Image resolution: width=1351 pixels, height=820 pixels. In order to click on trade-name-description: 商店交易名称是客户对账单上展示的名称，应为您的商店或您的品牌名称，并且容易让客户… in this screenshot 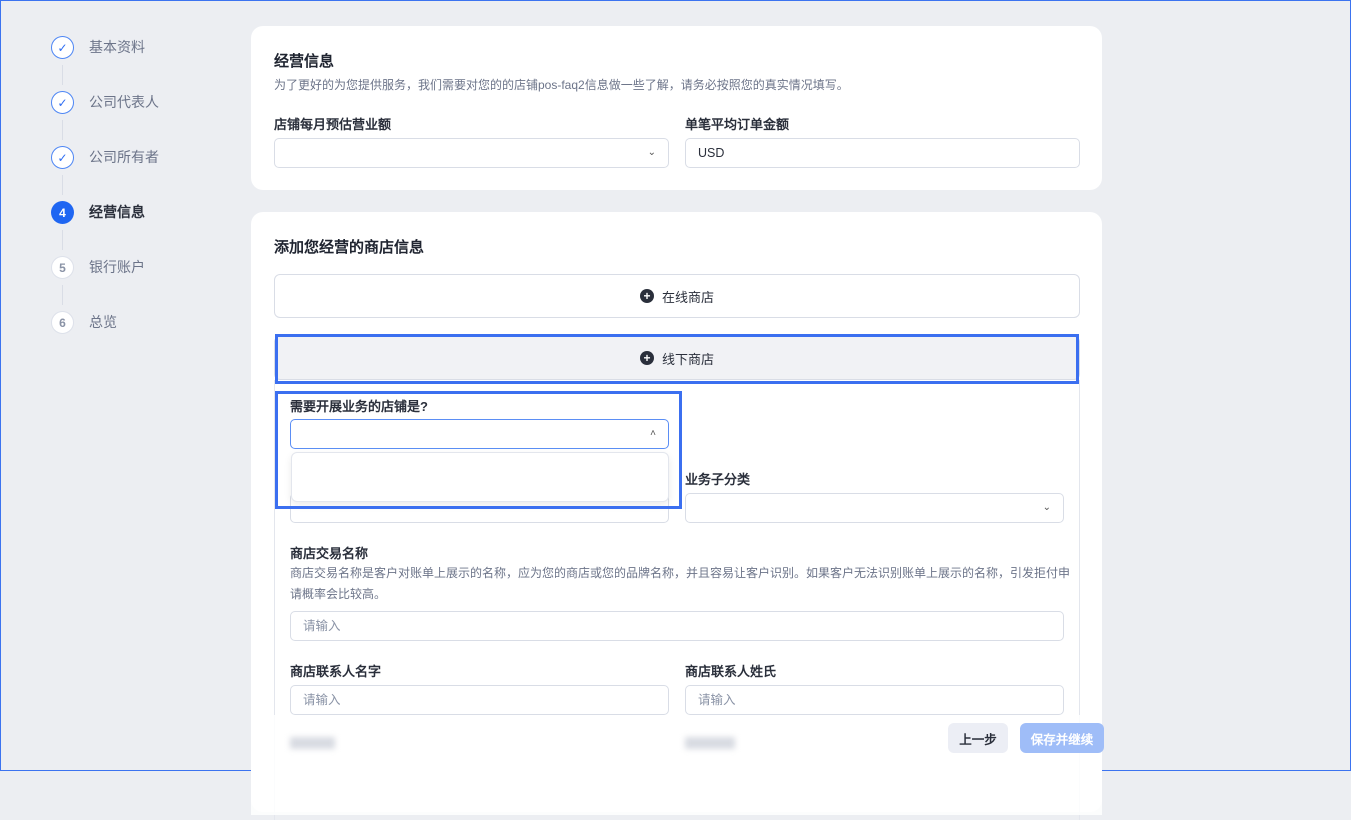, I will do `click(680, 583)`.